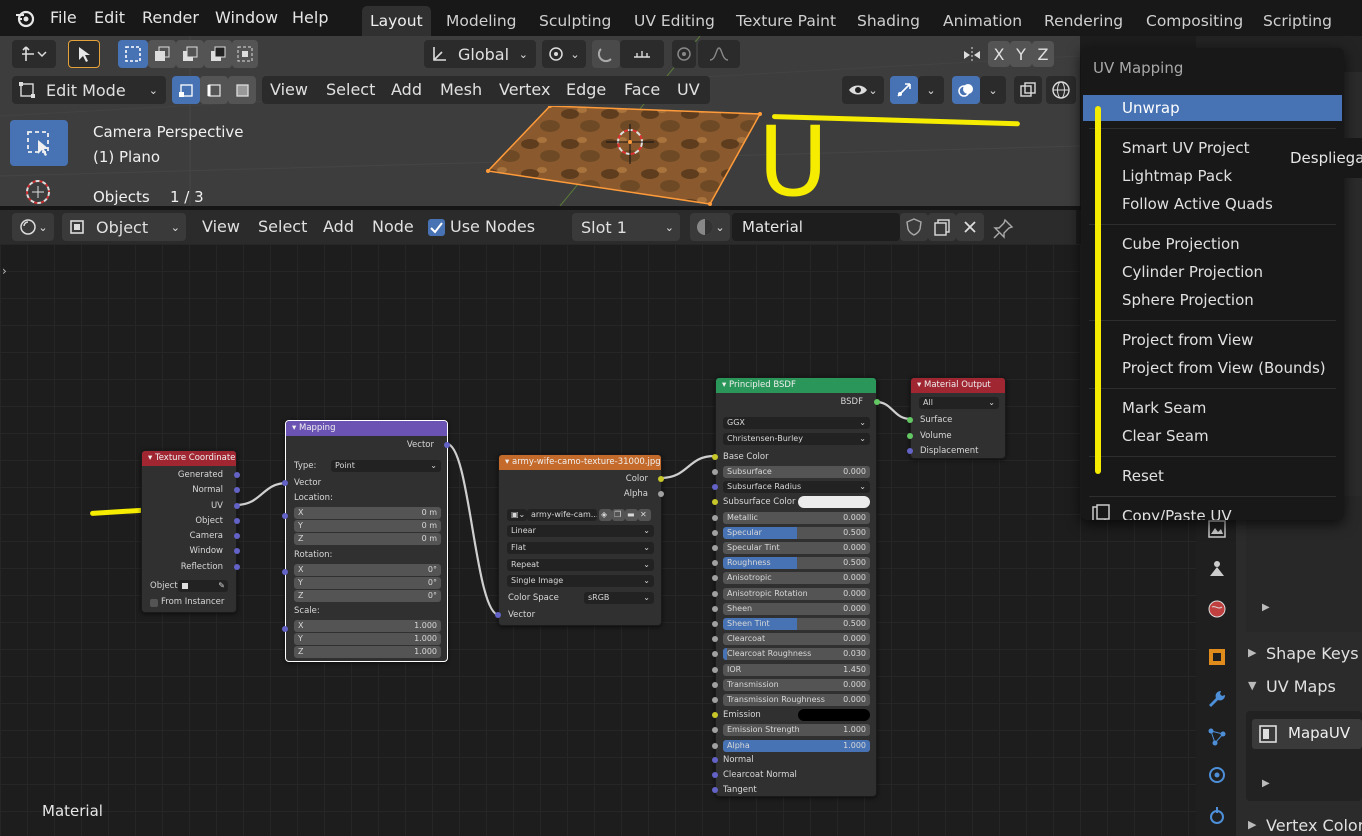  Describe the element at coordinates (1217, 657) in the screenshot. I see `object-properties-tab` at that location.